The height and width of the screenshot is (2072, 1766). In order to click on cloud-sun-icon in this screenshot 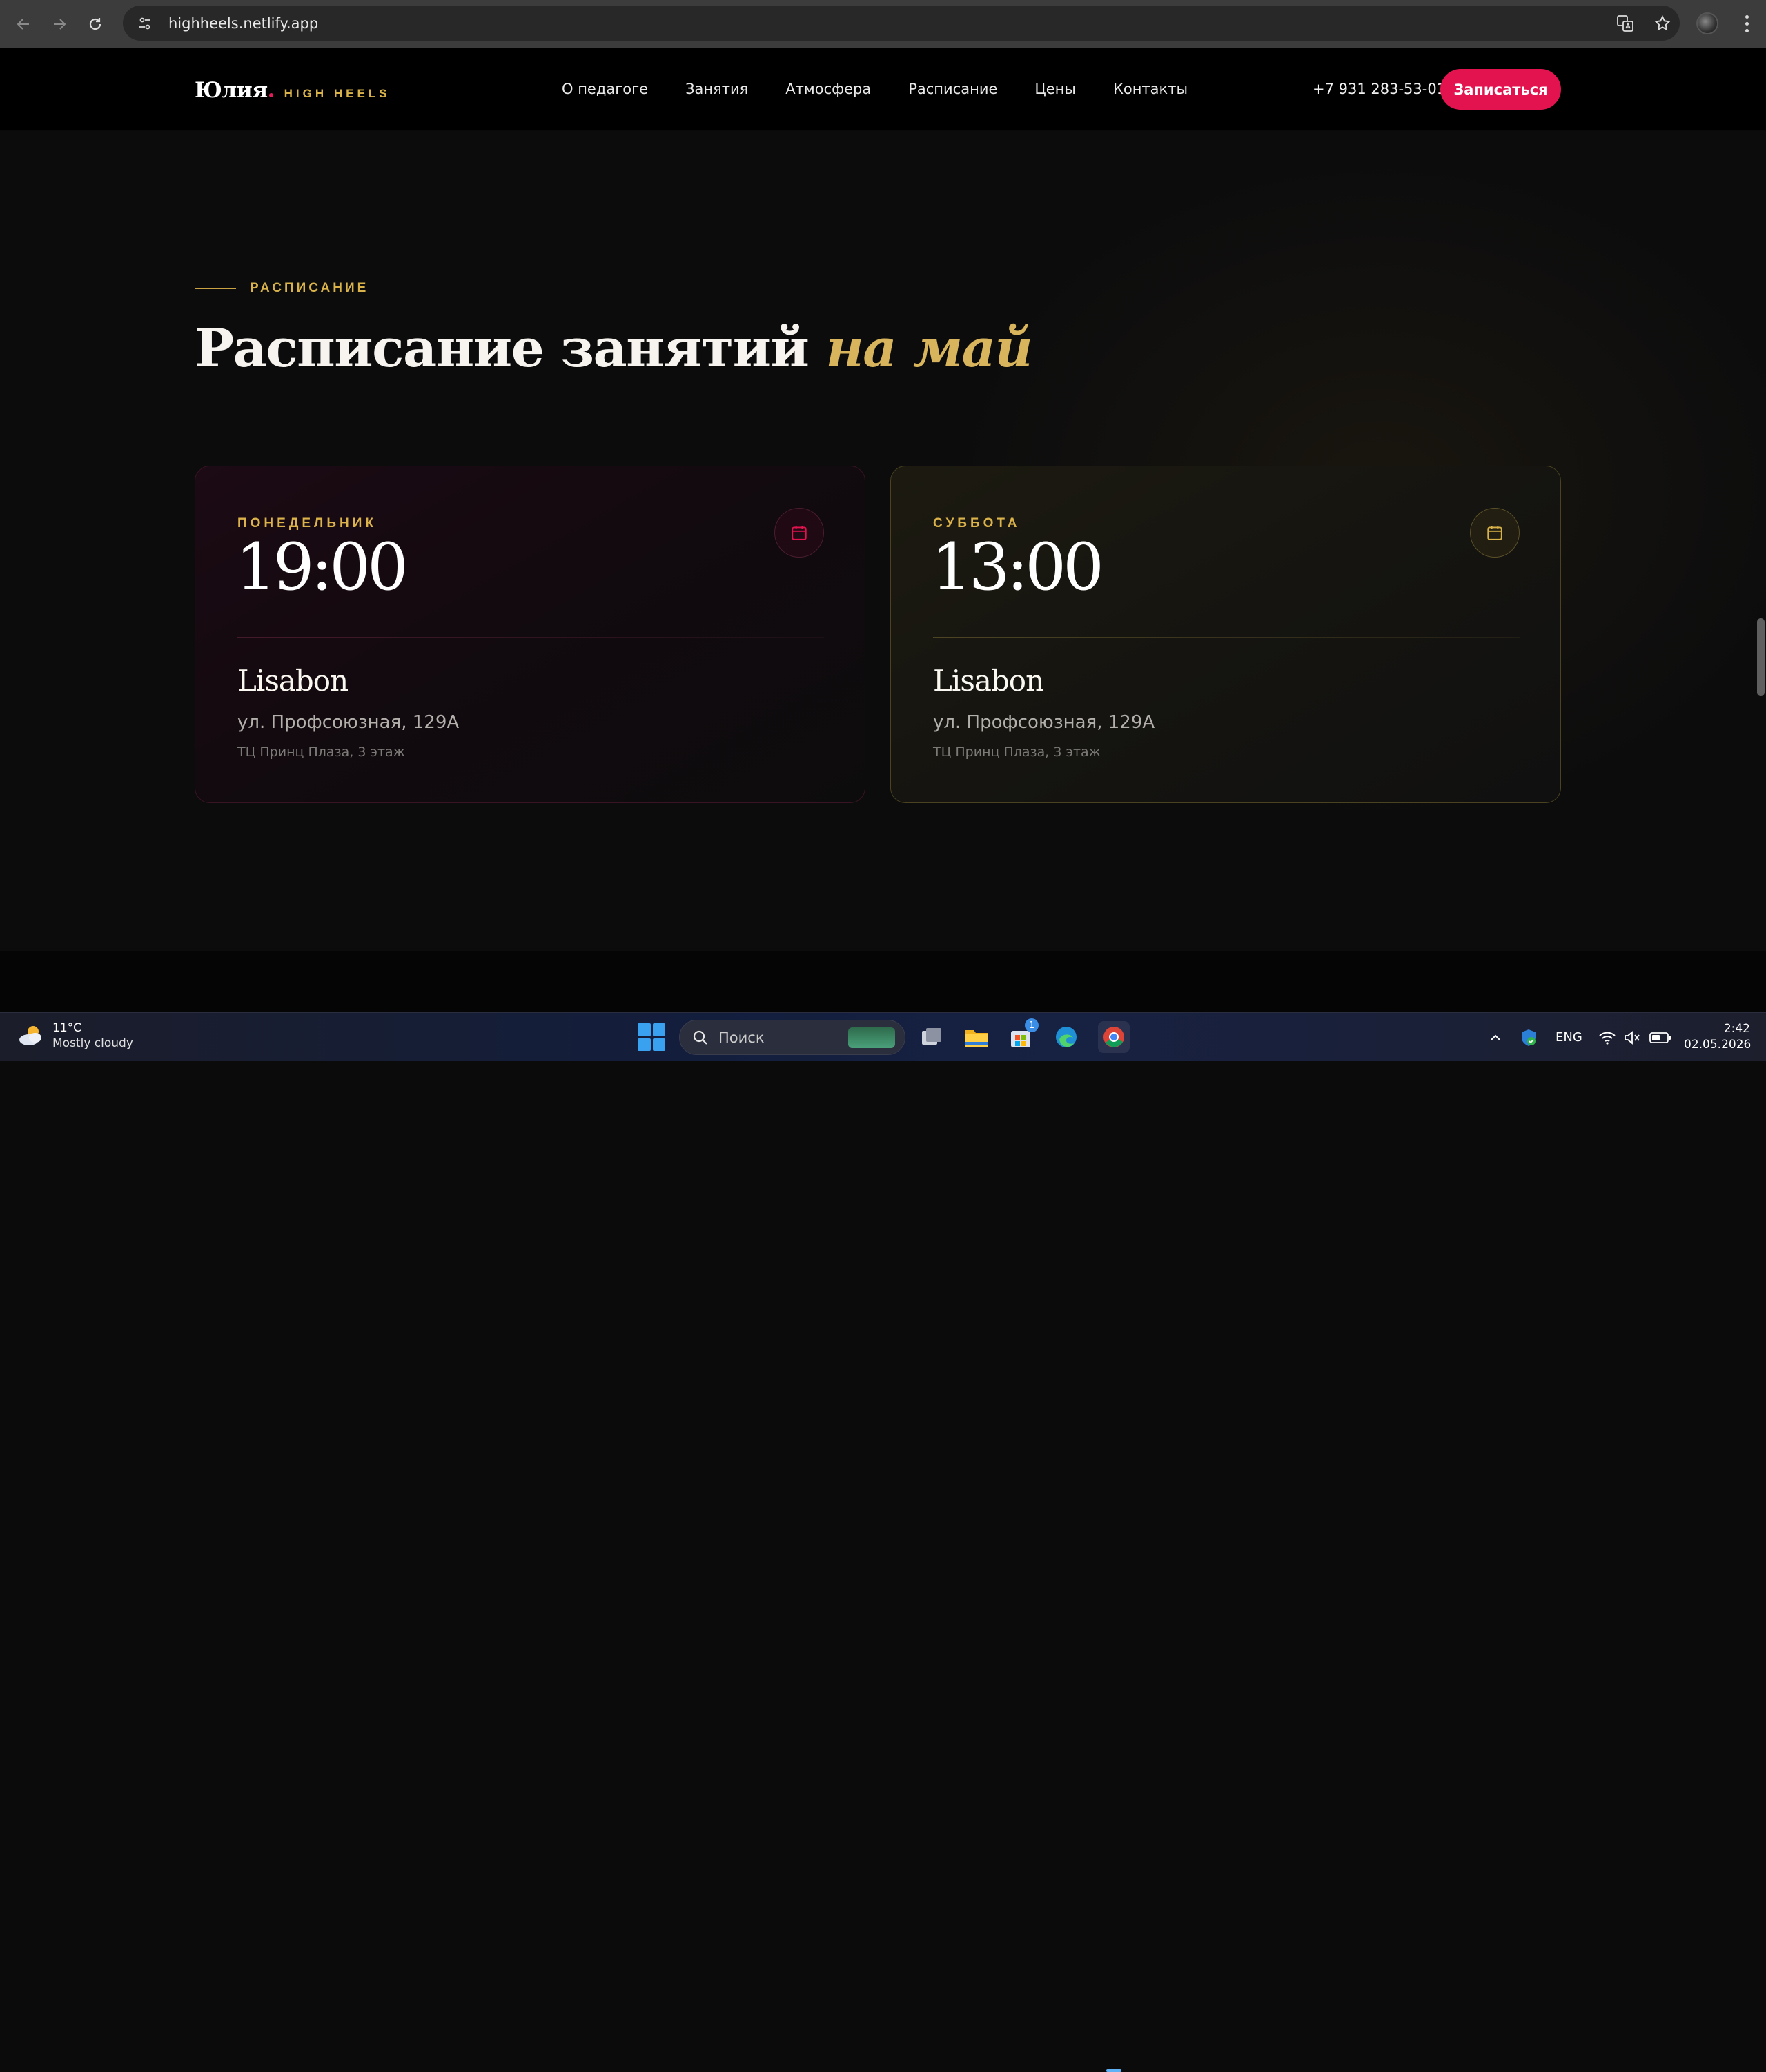, I will do `click(31, 1035)`.